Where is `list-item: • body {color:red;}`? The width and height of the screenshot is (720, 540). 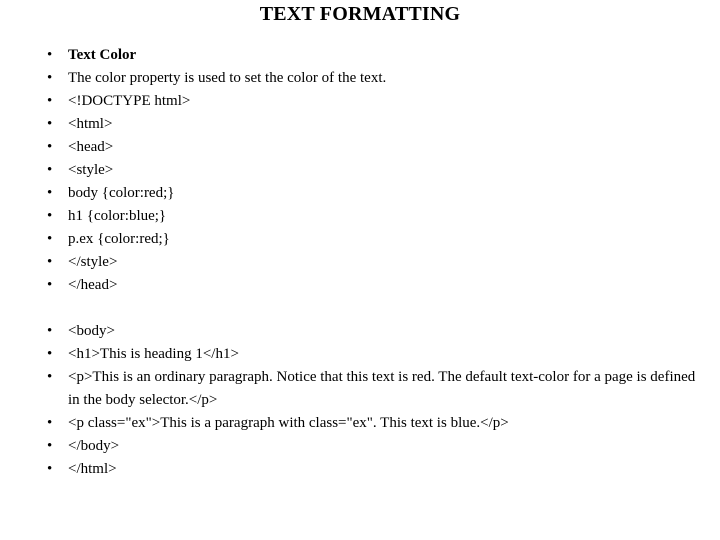 list-item: • body {color:red;} is located at coordinates (370, 193).